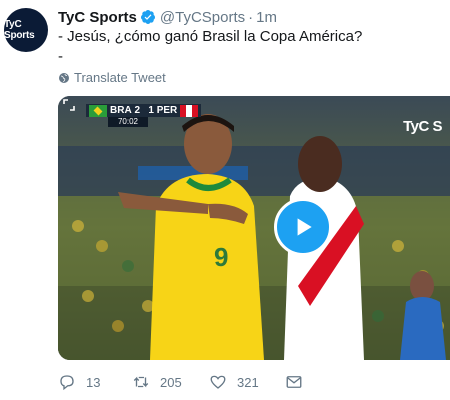  I want to click on home-score: 2, so click(137, 110).